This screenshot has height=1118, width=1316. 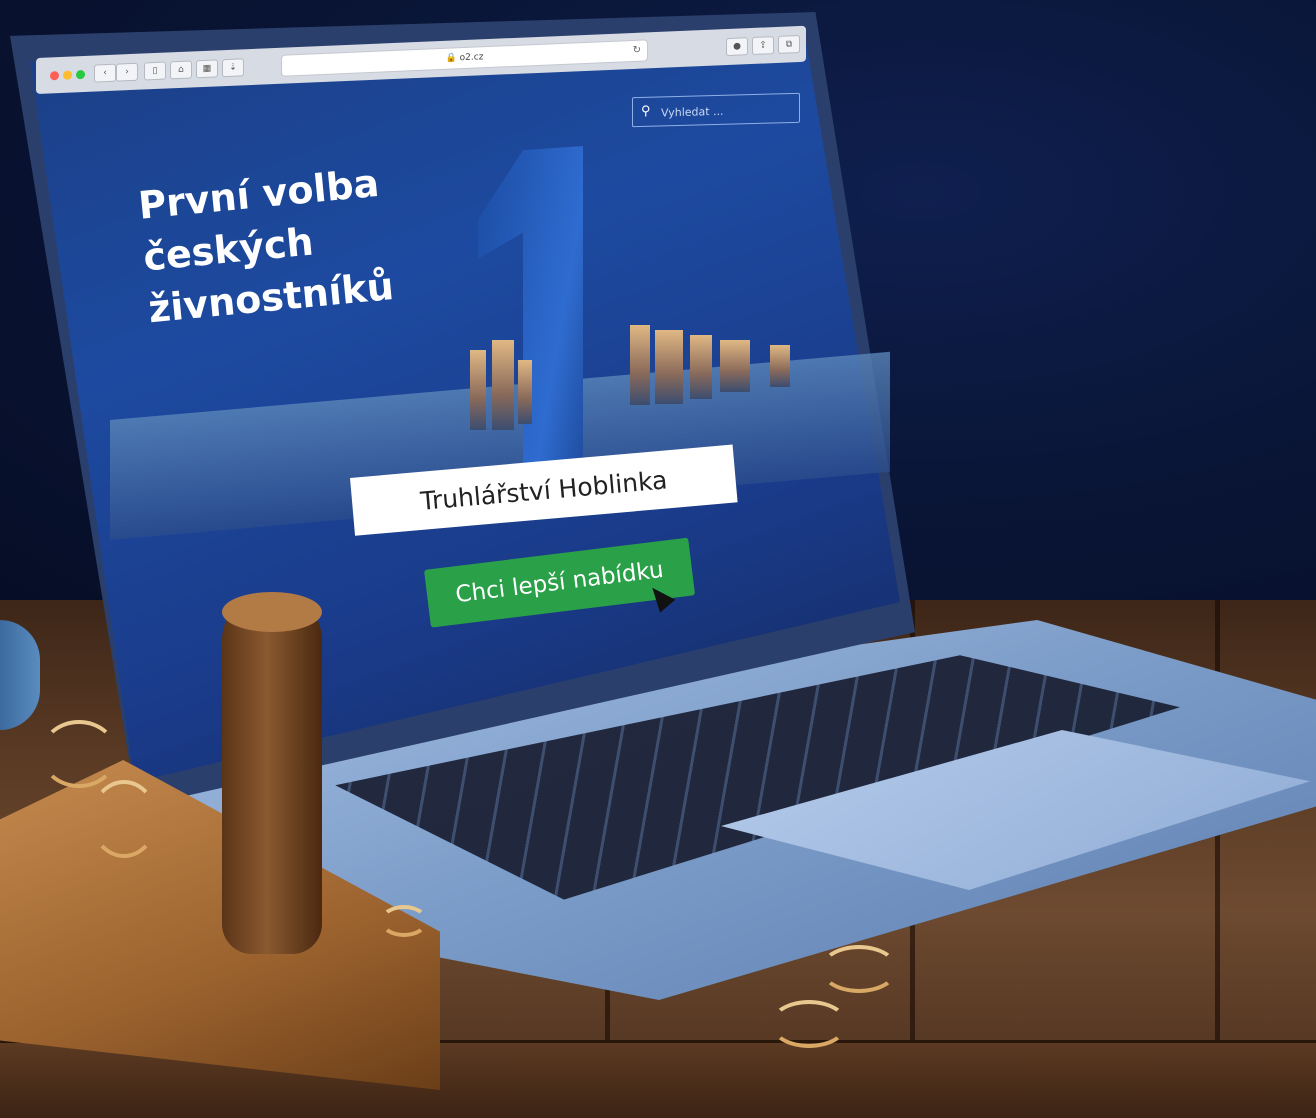 What do you see at coordinates (54, 76) in the screenshot?
I see `close-window-icon` at bounding box center [54, 76].